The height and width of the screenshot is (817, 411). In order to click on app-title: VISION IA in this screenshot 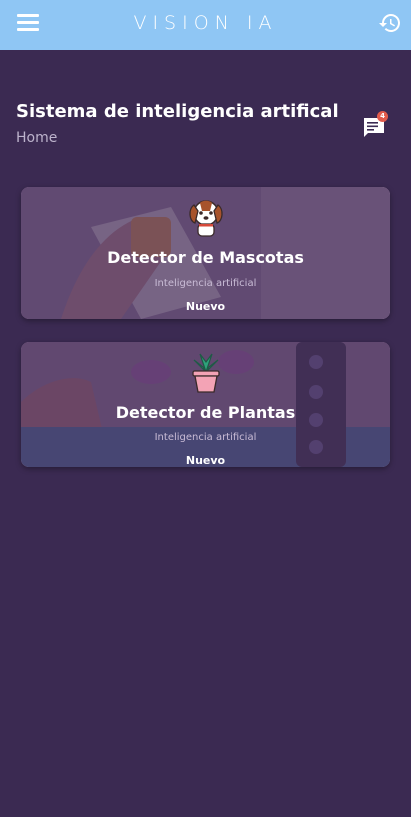, I will do `click(205, 23)`.